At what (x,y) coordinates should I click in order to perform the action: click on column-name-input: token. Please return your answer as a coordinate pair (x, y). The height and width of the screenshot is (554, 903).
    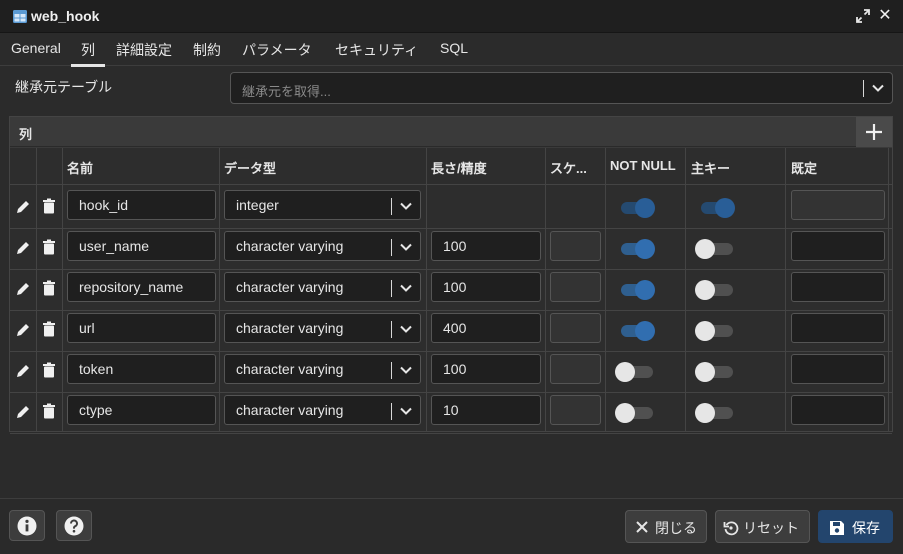
    Looking at the image, I should click on (141, 369).